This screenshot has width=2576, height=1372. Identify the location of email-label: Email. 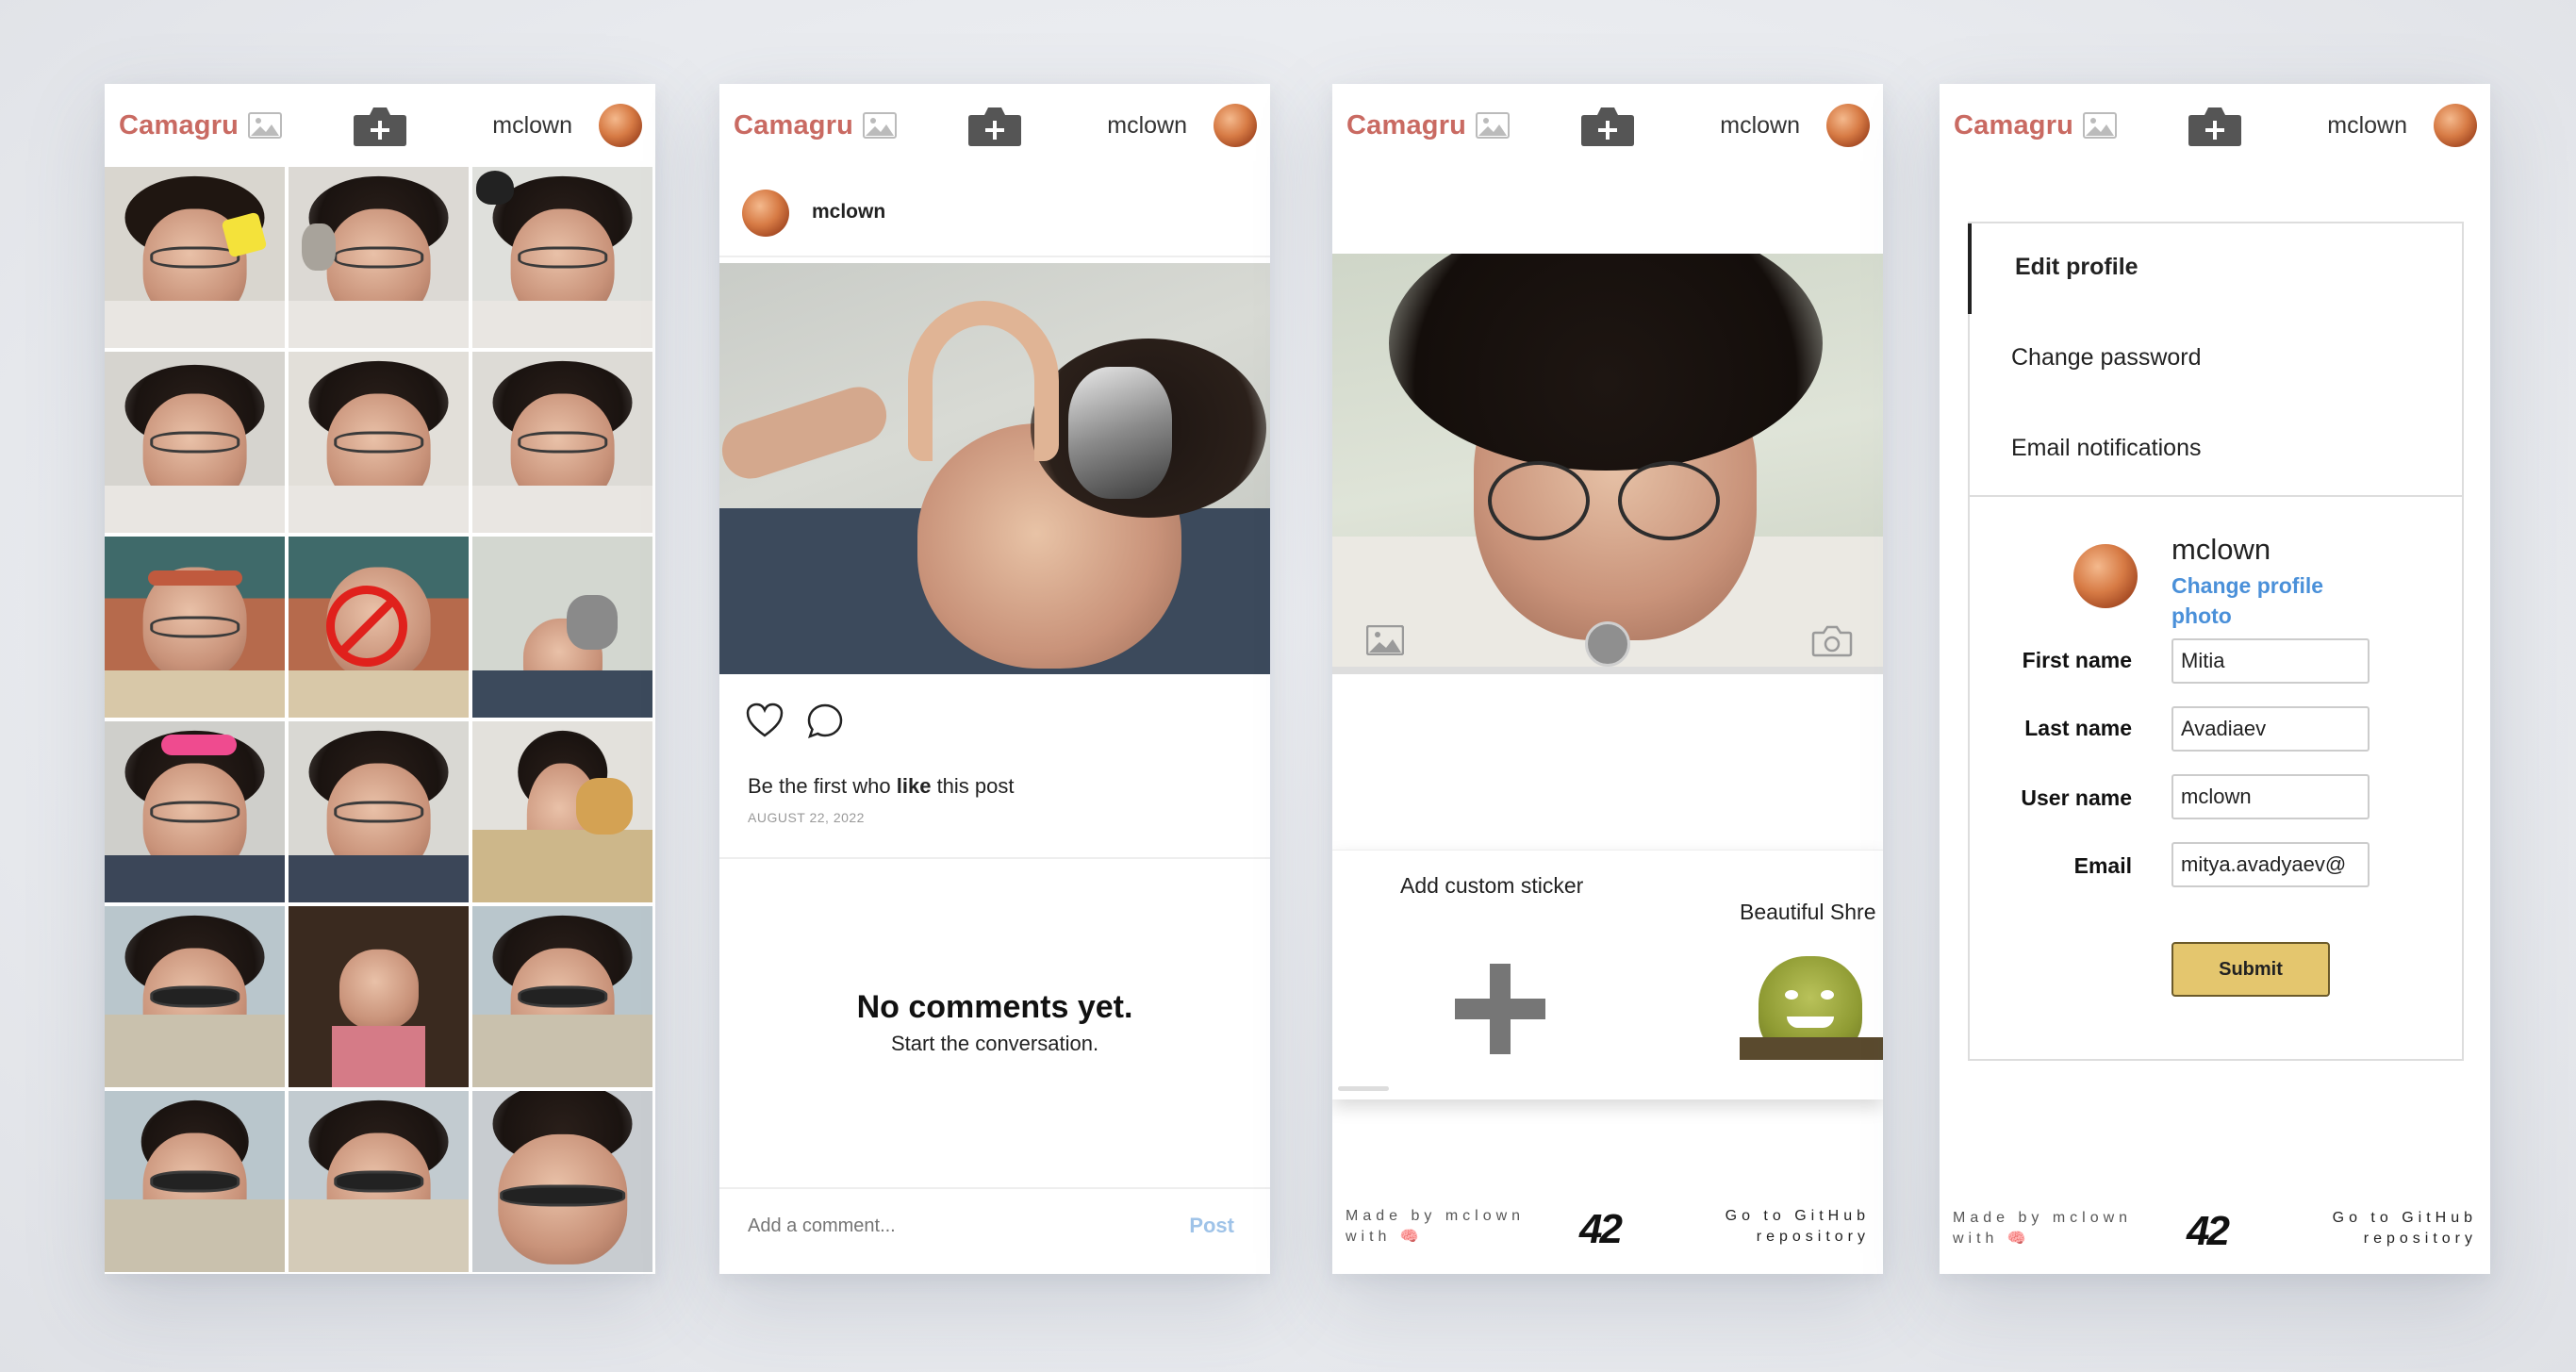
(2102, 865).